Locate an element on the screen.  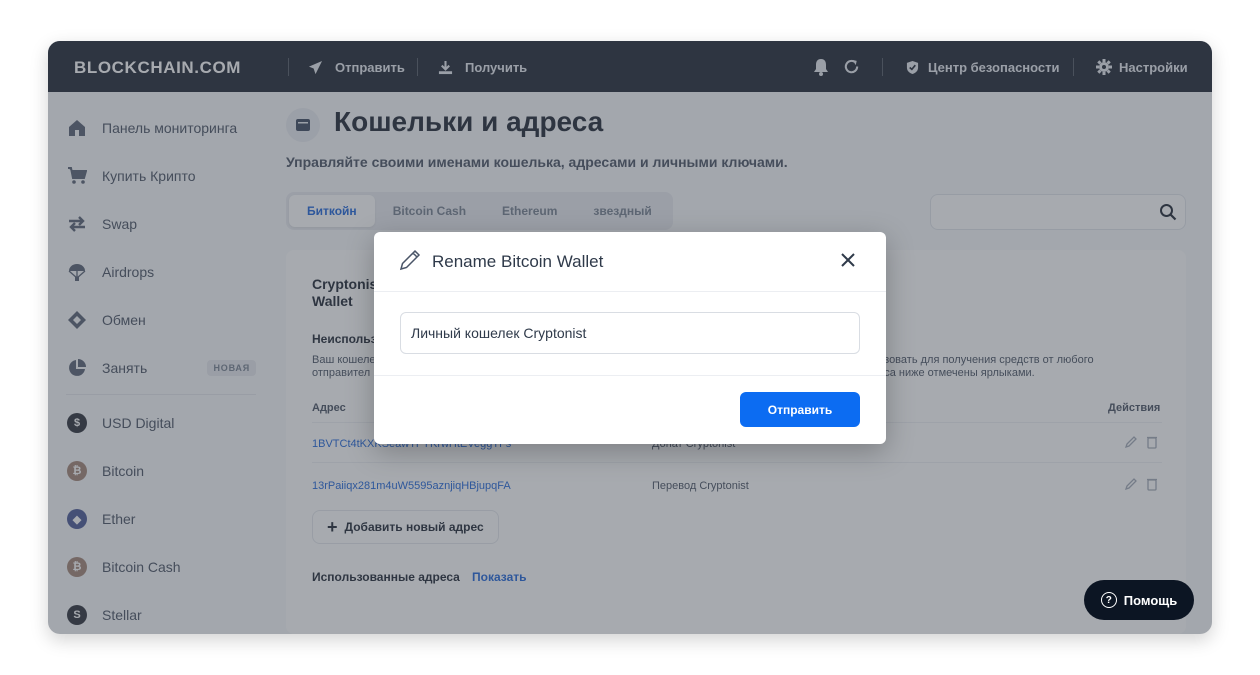
help-label: Помощь is located at coordinates (1150, 600).